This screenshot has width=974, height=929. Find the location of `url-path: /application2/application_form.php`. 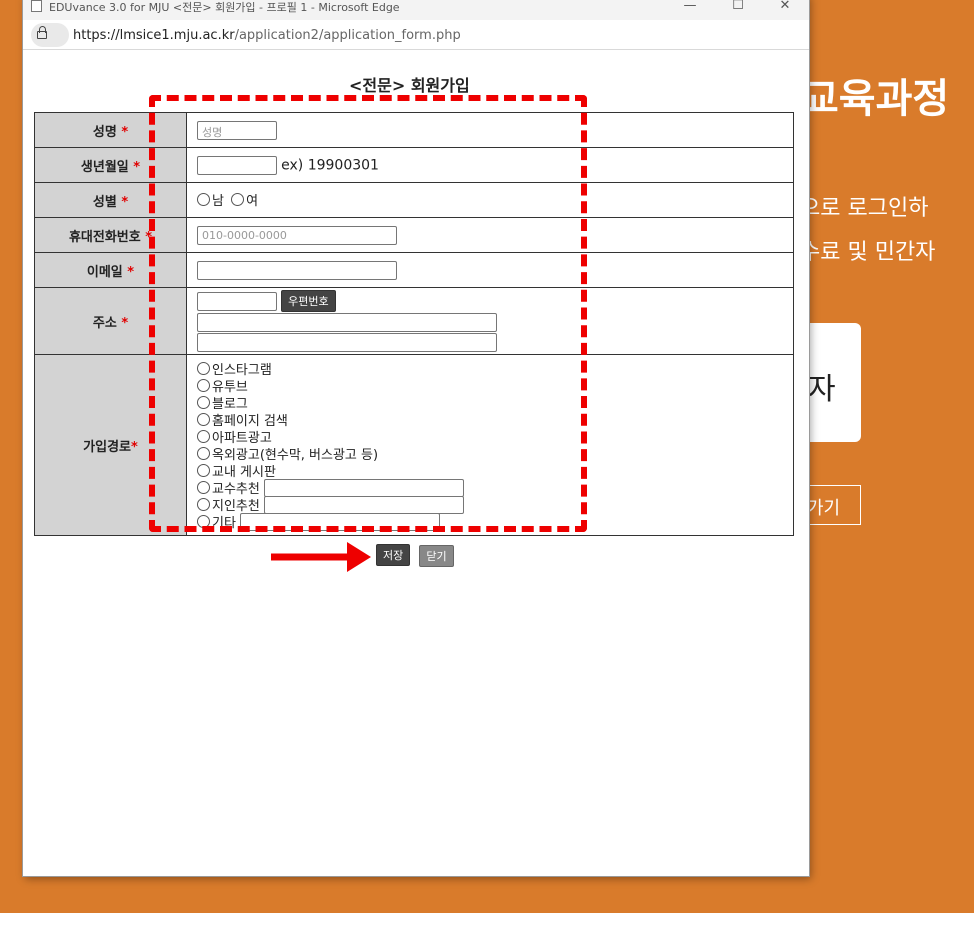

url-path: /application2/application_form.php is located at coordinates (347, 35).